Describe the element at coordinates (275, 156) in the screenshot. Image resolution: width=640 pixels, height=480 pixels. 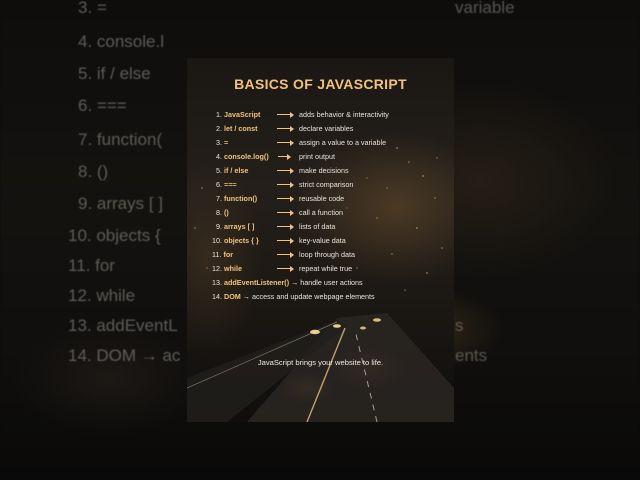
I see `list-item: 4. console.log() print output` at that location.